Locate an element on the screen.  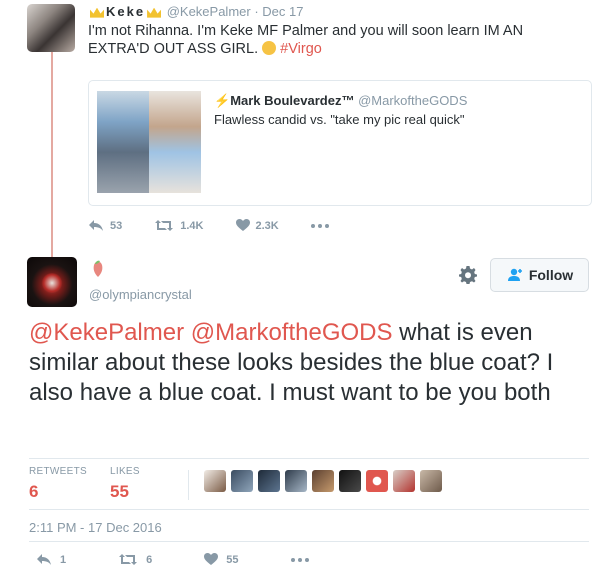
tweet1-name: Keke is located at coordinates (125, 11).